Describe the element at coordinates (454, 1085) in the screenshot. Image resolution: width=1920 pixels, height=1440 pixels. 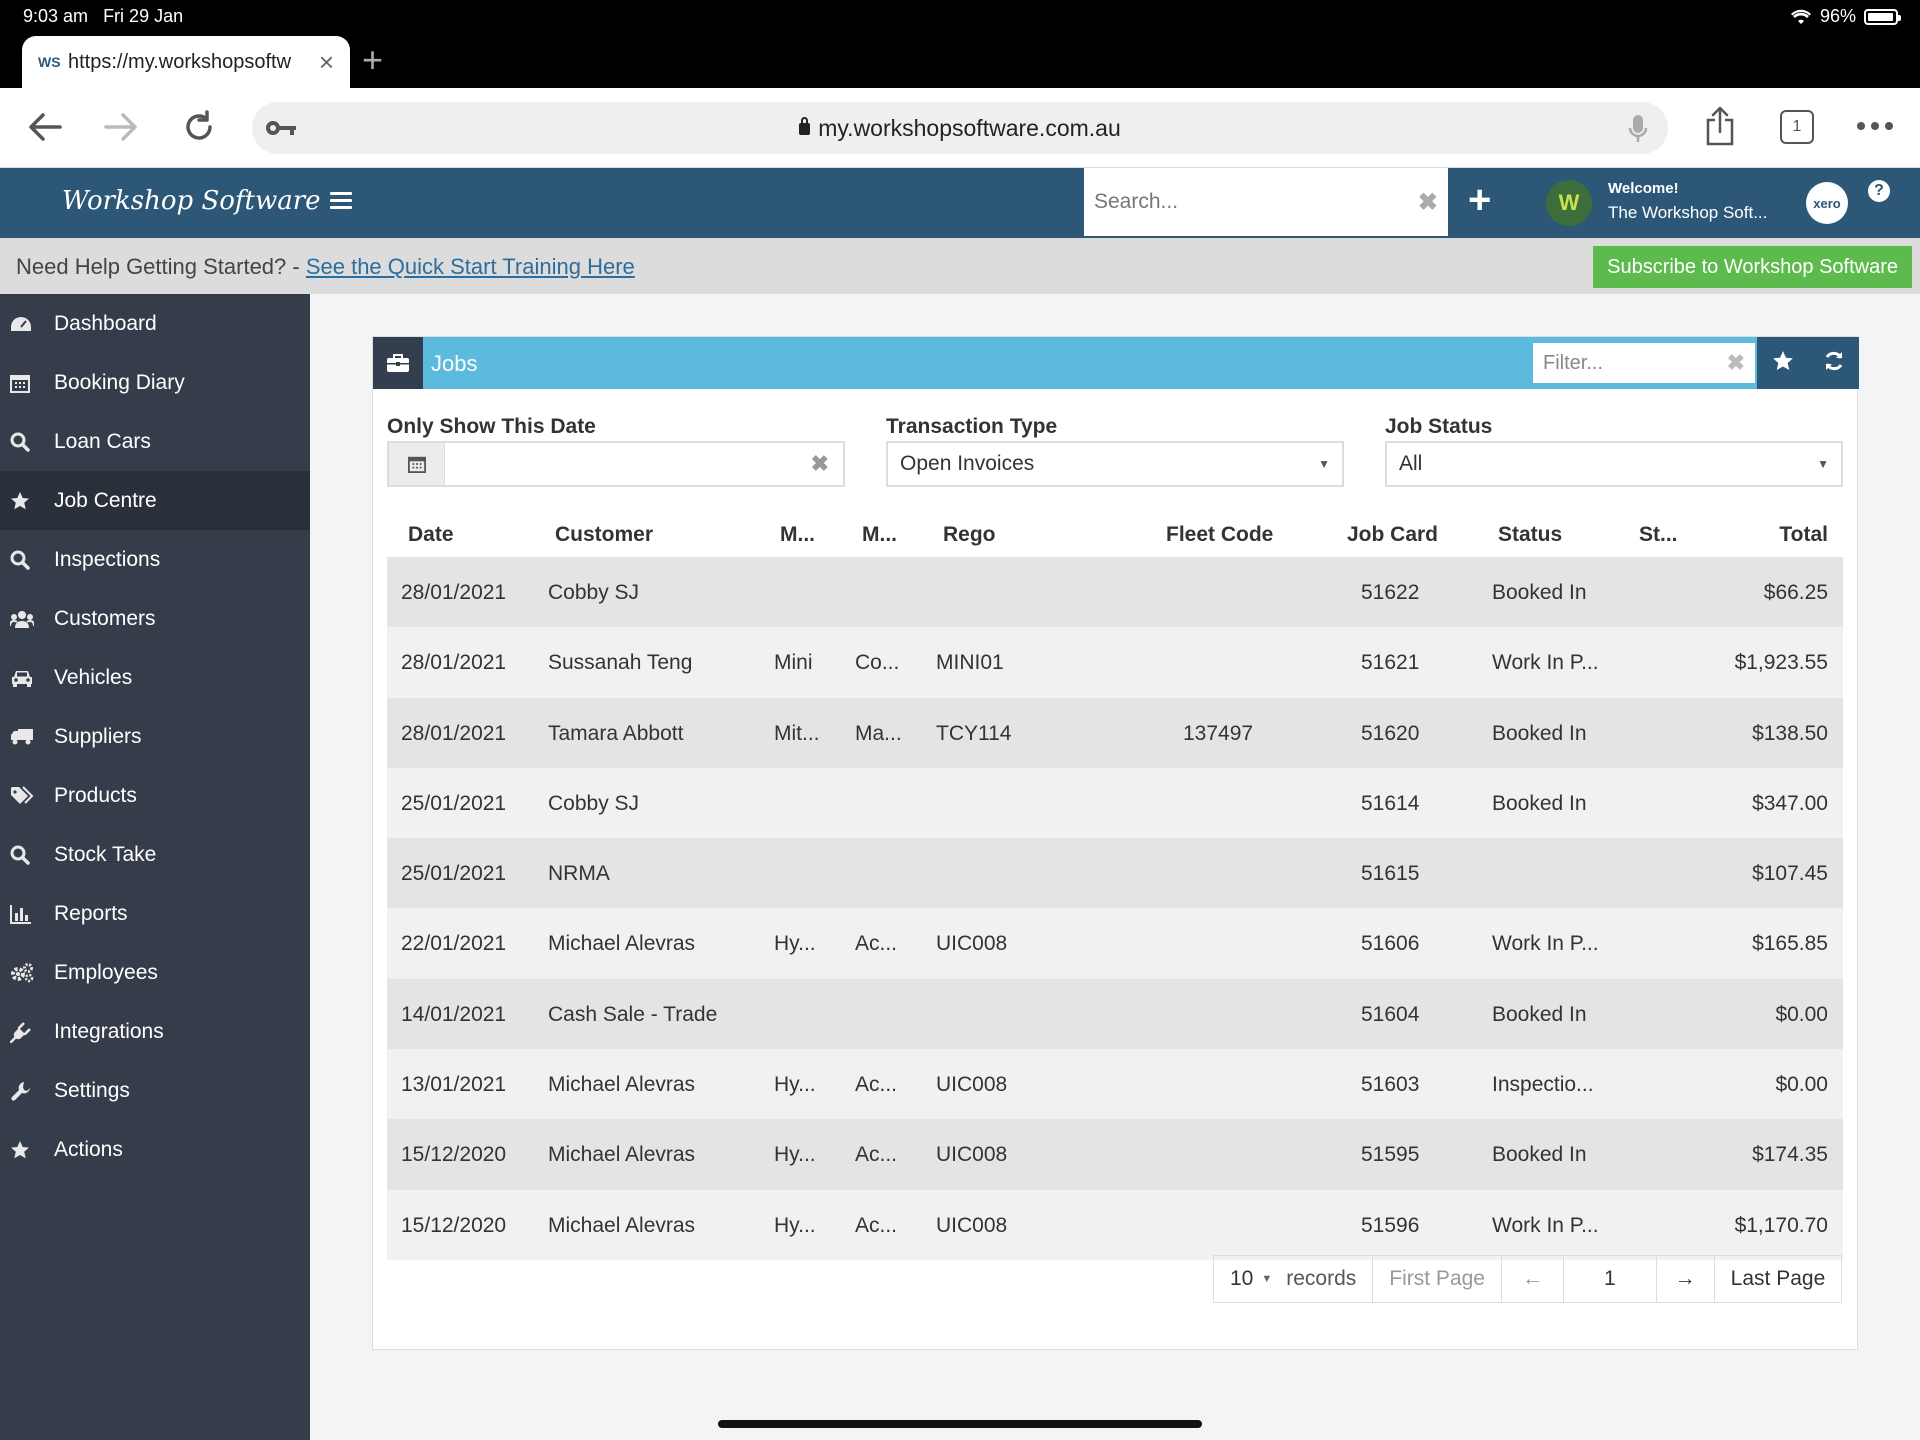
I see `cell-date: 13/01/2021` at that location.